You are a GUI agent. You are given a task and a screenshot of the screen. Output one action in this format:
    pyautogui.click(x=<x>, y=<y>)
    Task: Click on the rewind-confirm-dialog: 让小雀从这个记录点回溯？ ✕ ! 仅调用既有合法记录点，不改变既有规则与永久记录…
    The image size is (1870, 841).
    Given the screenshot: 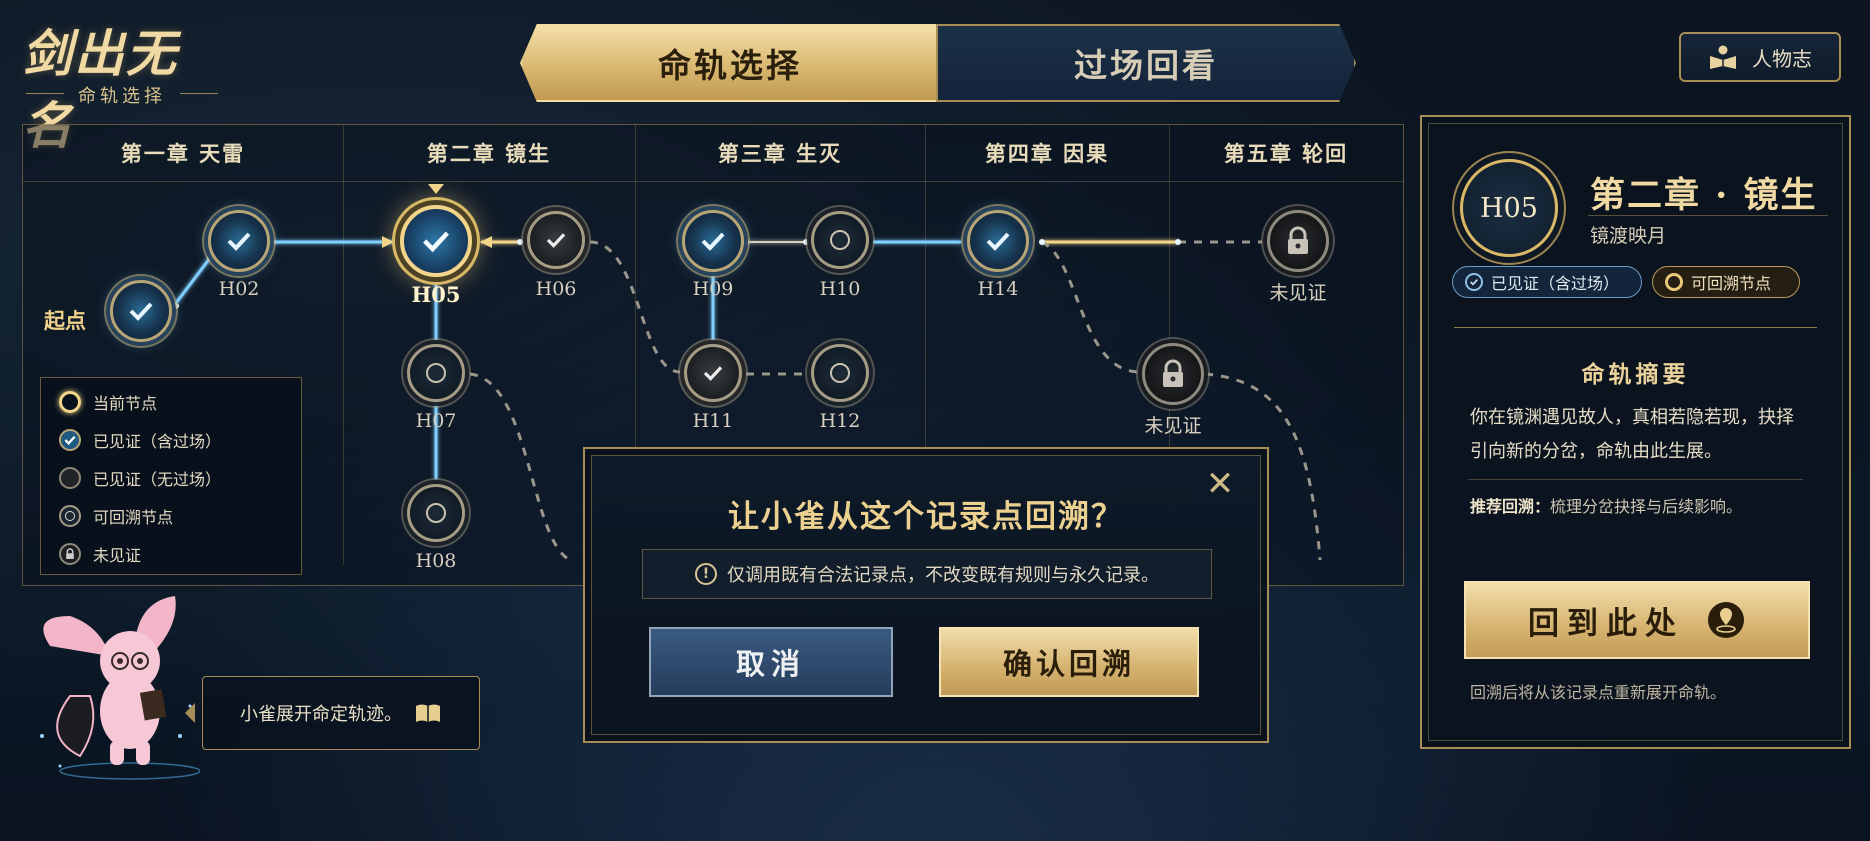 What is the action you would take?
    pyautogui.click(x=926, y=595)
    